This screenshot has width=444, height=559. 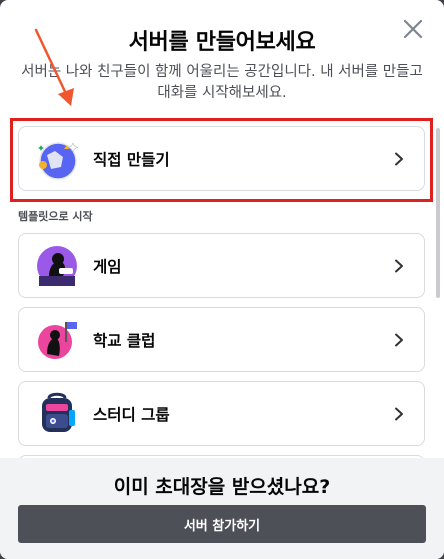 I want to click on template-gaming-option: 게임, so click(x=221, y=265).